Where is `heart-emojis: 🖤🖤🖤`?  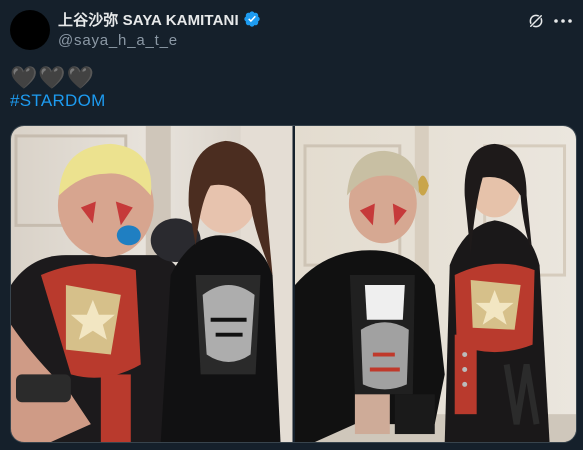
heart-emojis: 🖤🖤🖤 is located at coordinates (53, 77).